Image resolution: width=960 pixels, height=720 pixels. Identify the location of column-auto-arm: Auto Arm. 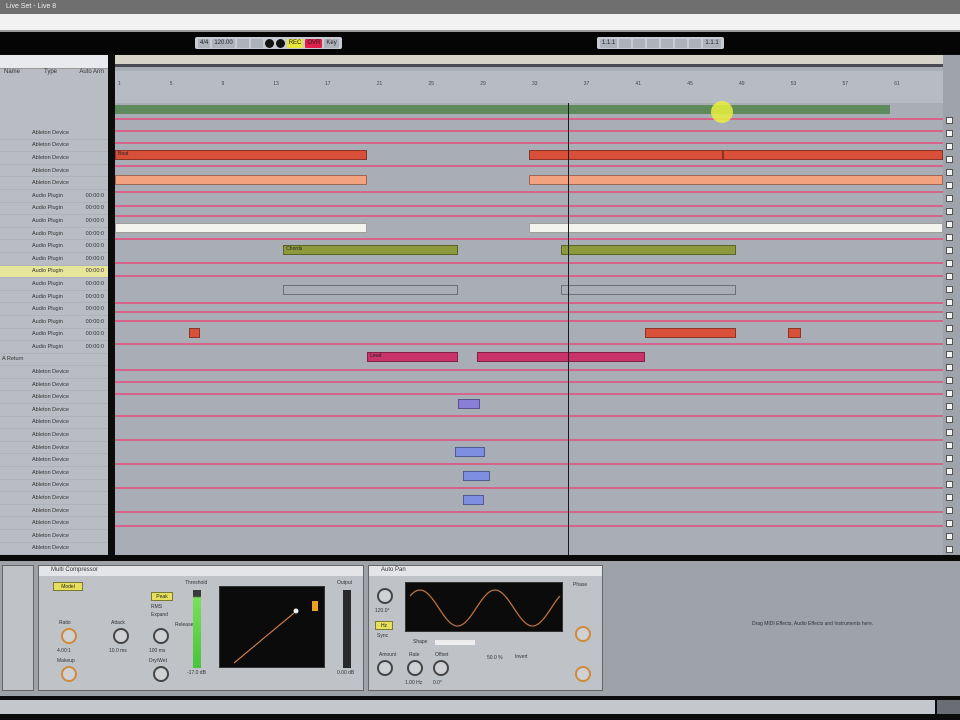
(91, 74).